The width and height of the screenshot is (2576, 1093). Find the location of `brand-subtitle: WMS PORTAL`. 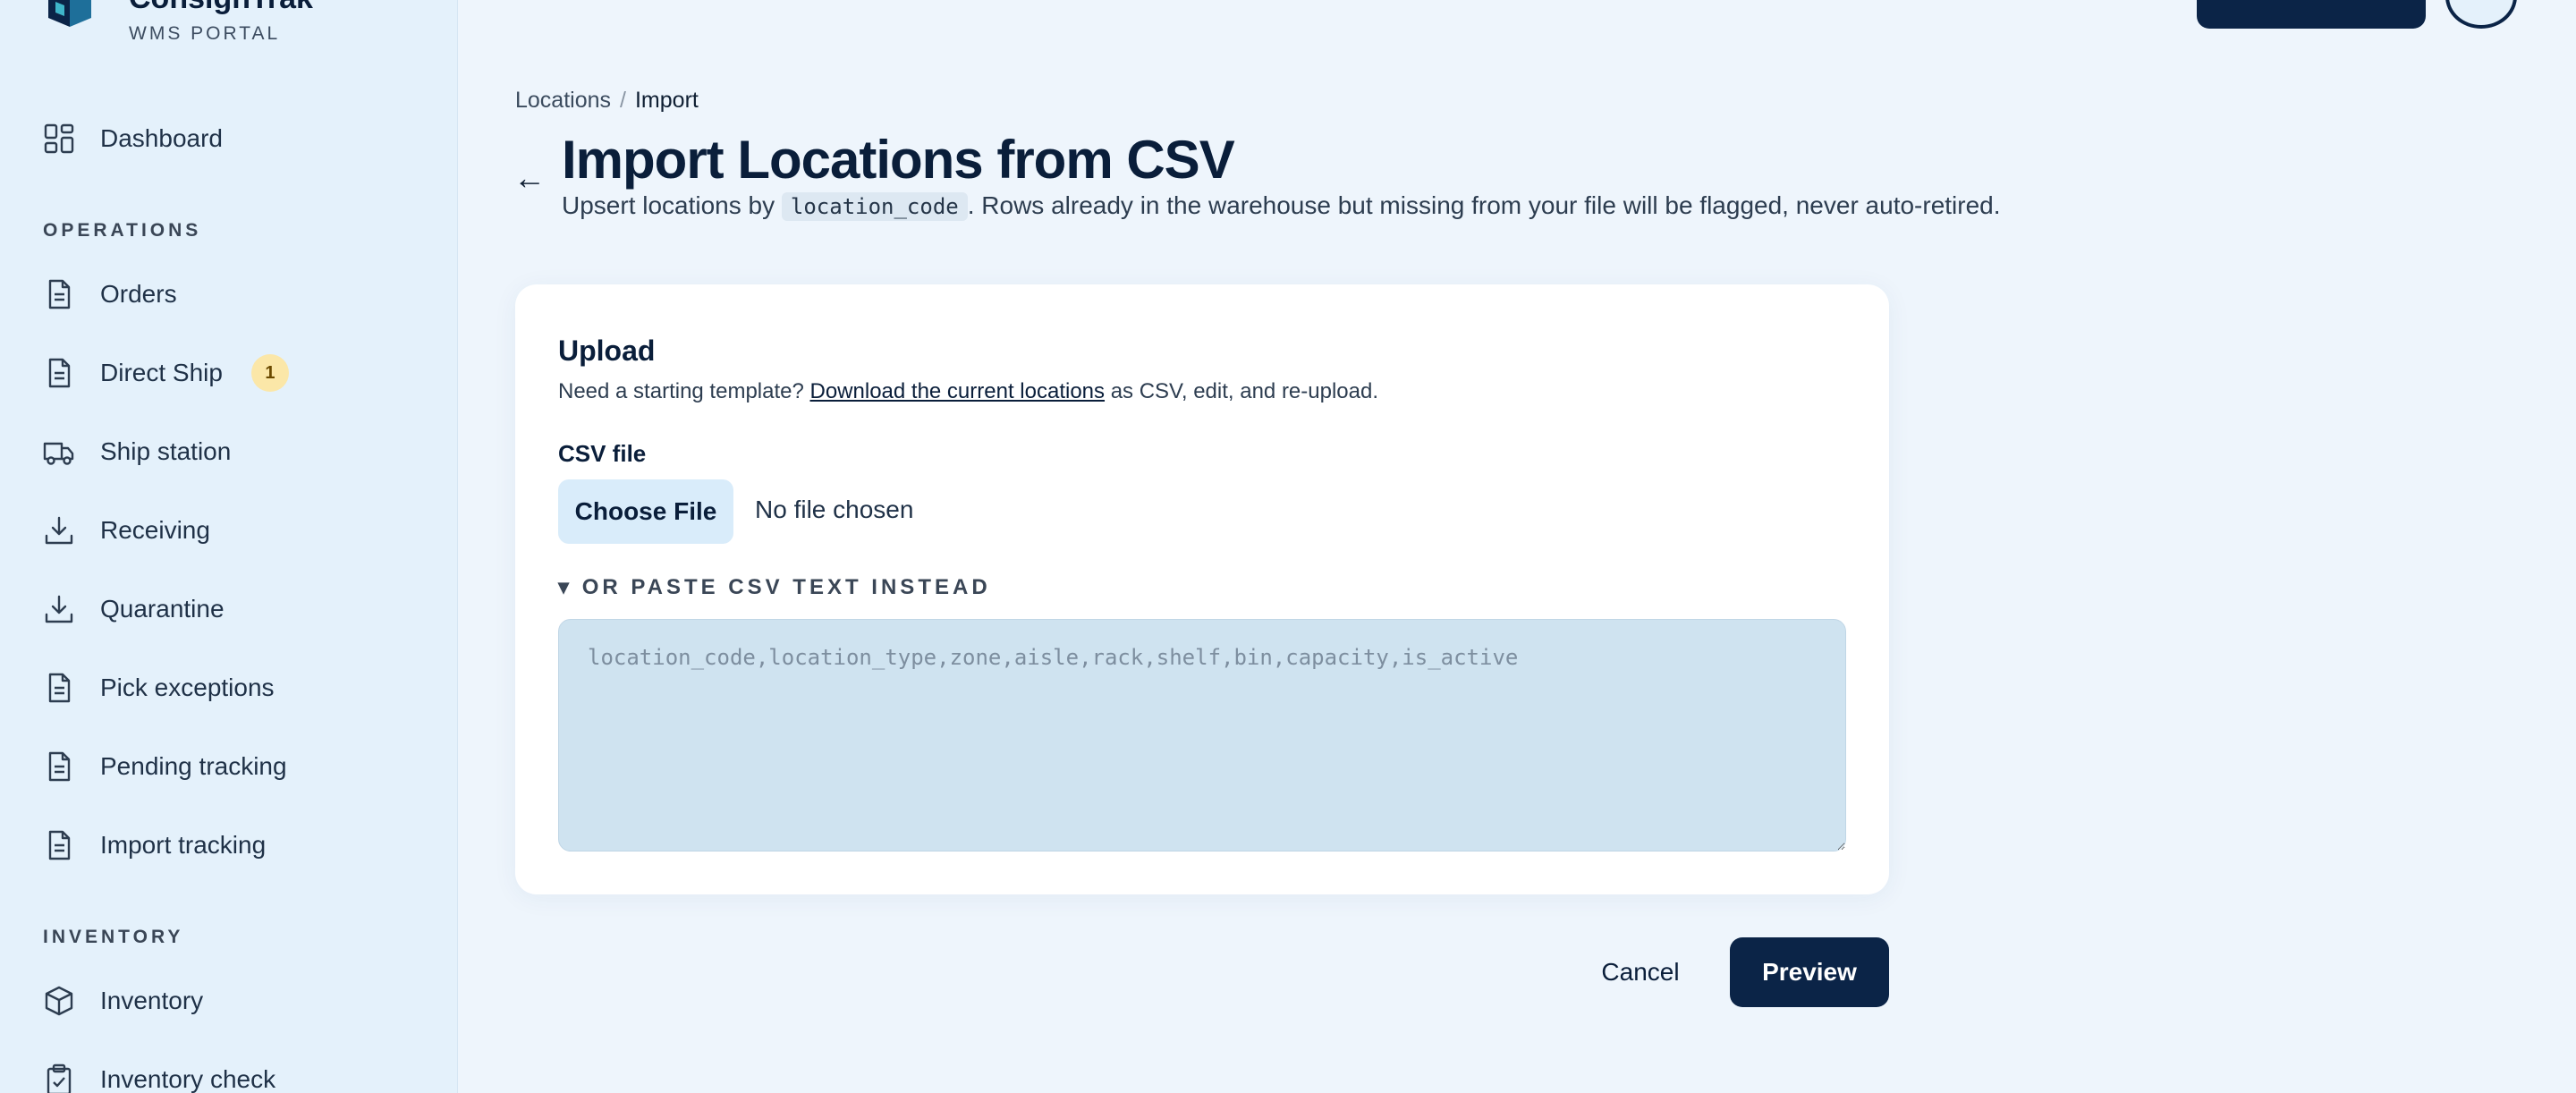

brand-subtitle: WMS PORTAL is located at coordinates (205, 33).